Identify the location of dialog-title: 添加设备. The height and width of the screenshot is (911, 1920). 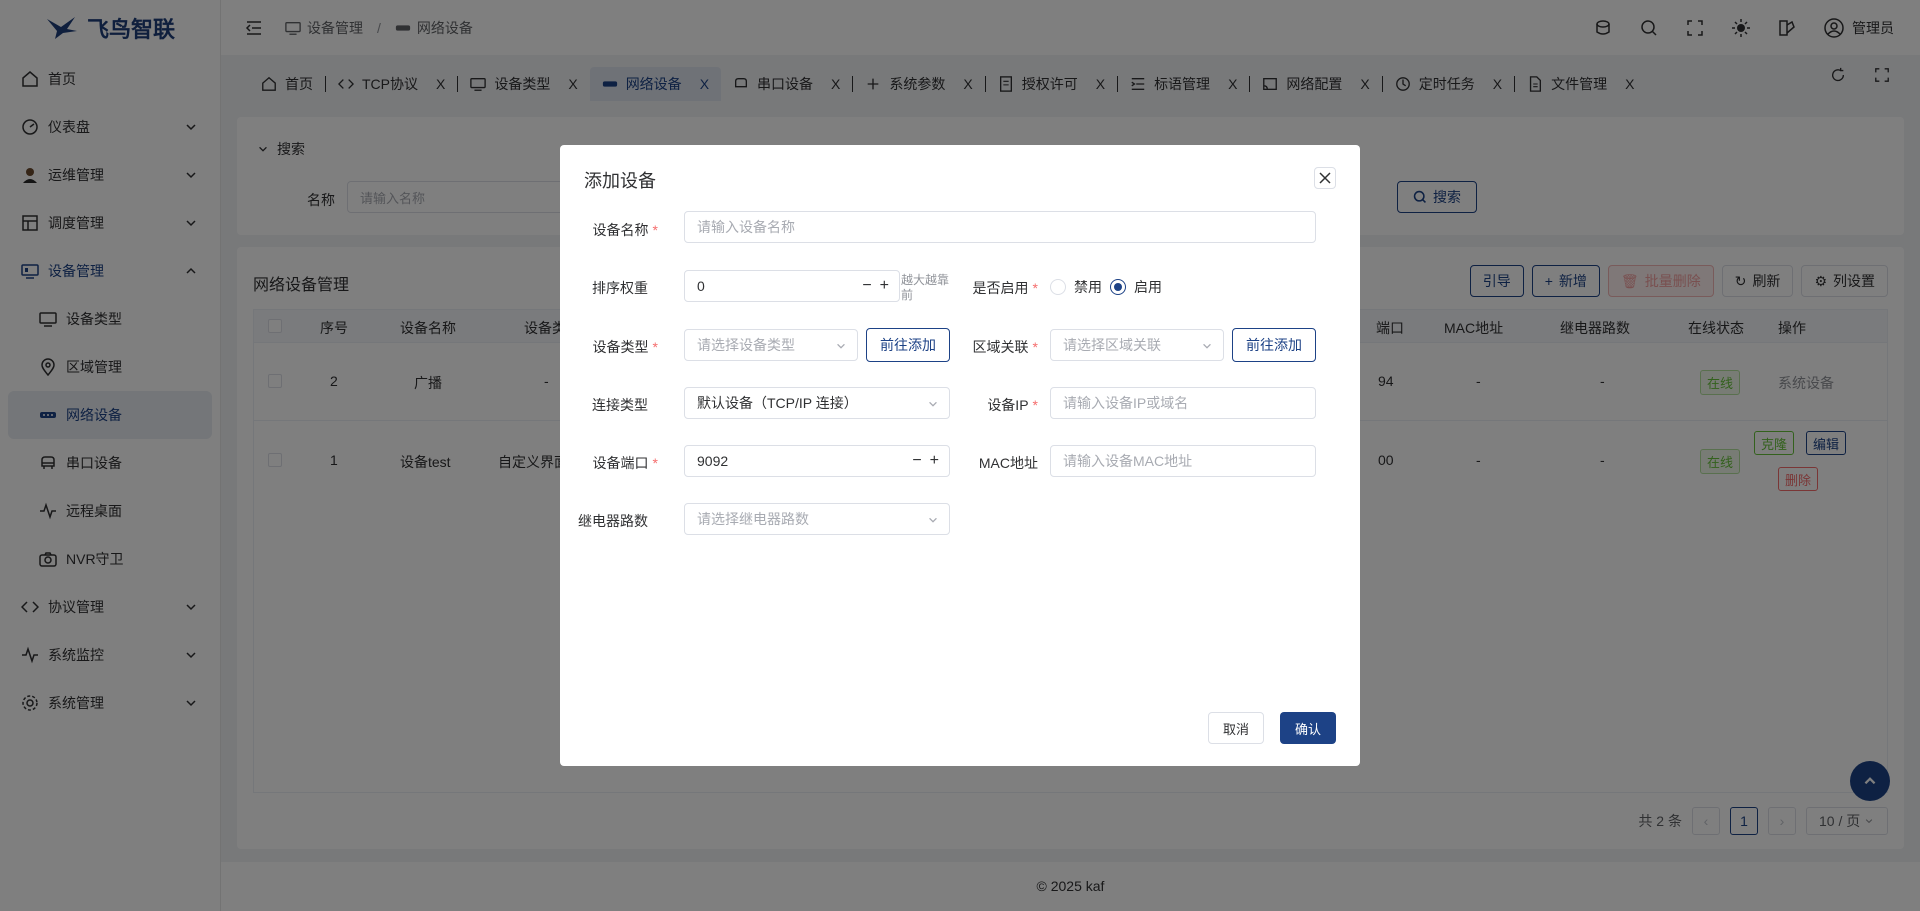
(620, 181).